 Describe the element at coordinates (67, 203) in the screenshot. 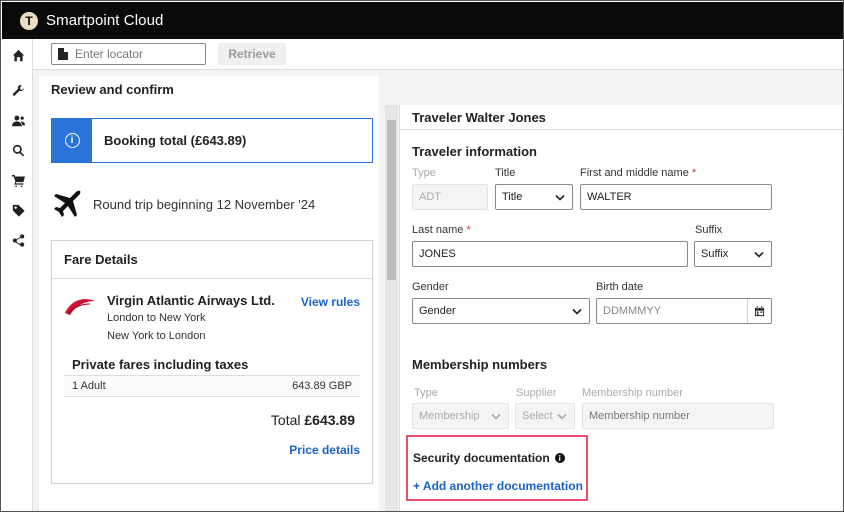

I see `airplane-icon` at that location.